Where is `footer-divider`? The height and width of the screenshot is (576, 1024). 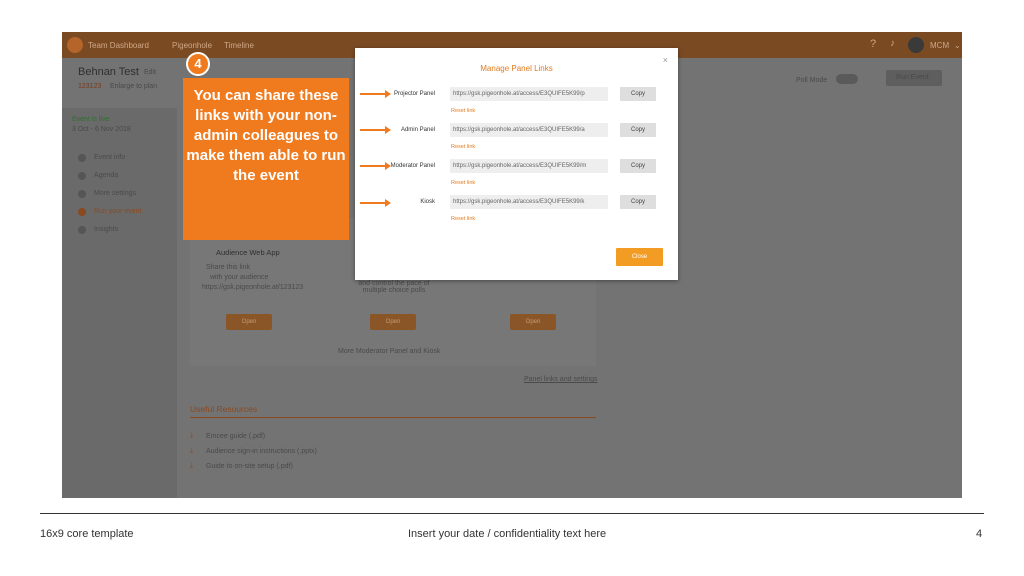 footer-divider is located at coordinates (512, 513).